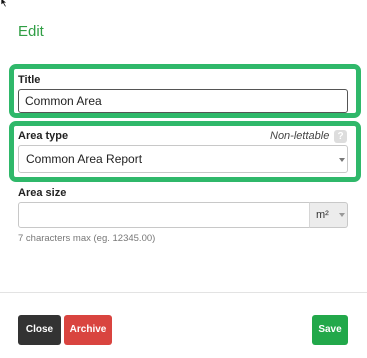  Describe the element at coordinates (342, 215) in the screenshot. I see `unit-chevron-down-icon` at that location.